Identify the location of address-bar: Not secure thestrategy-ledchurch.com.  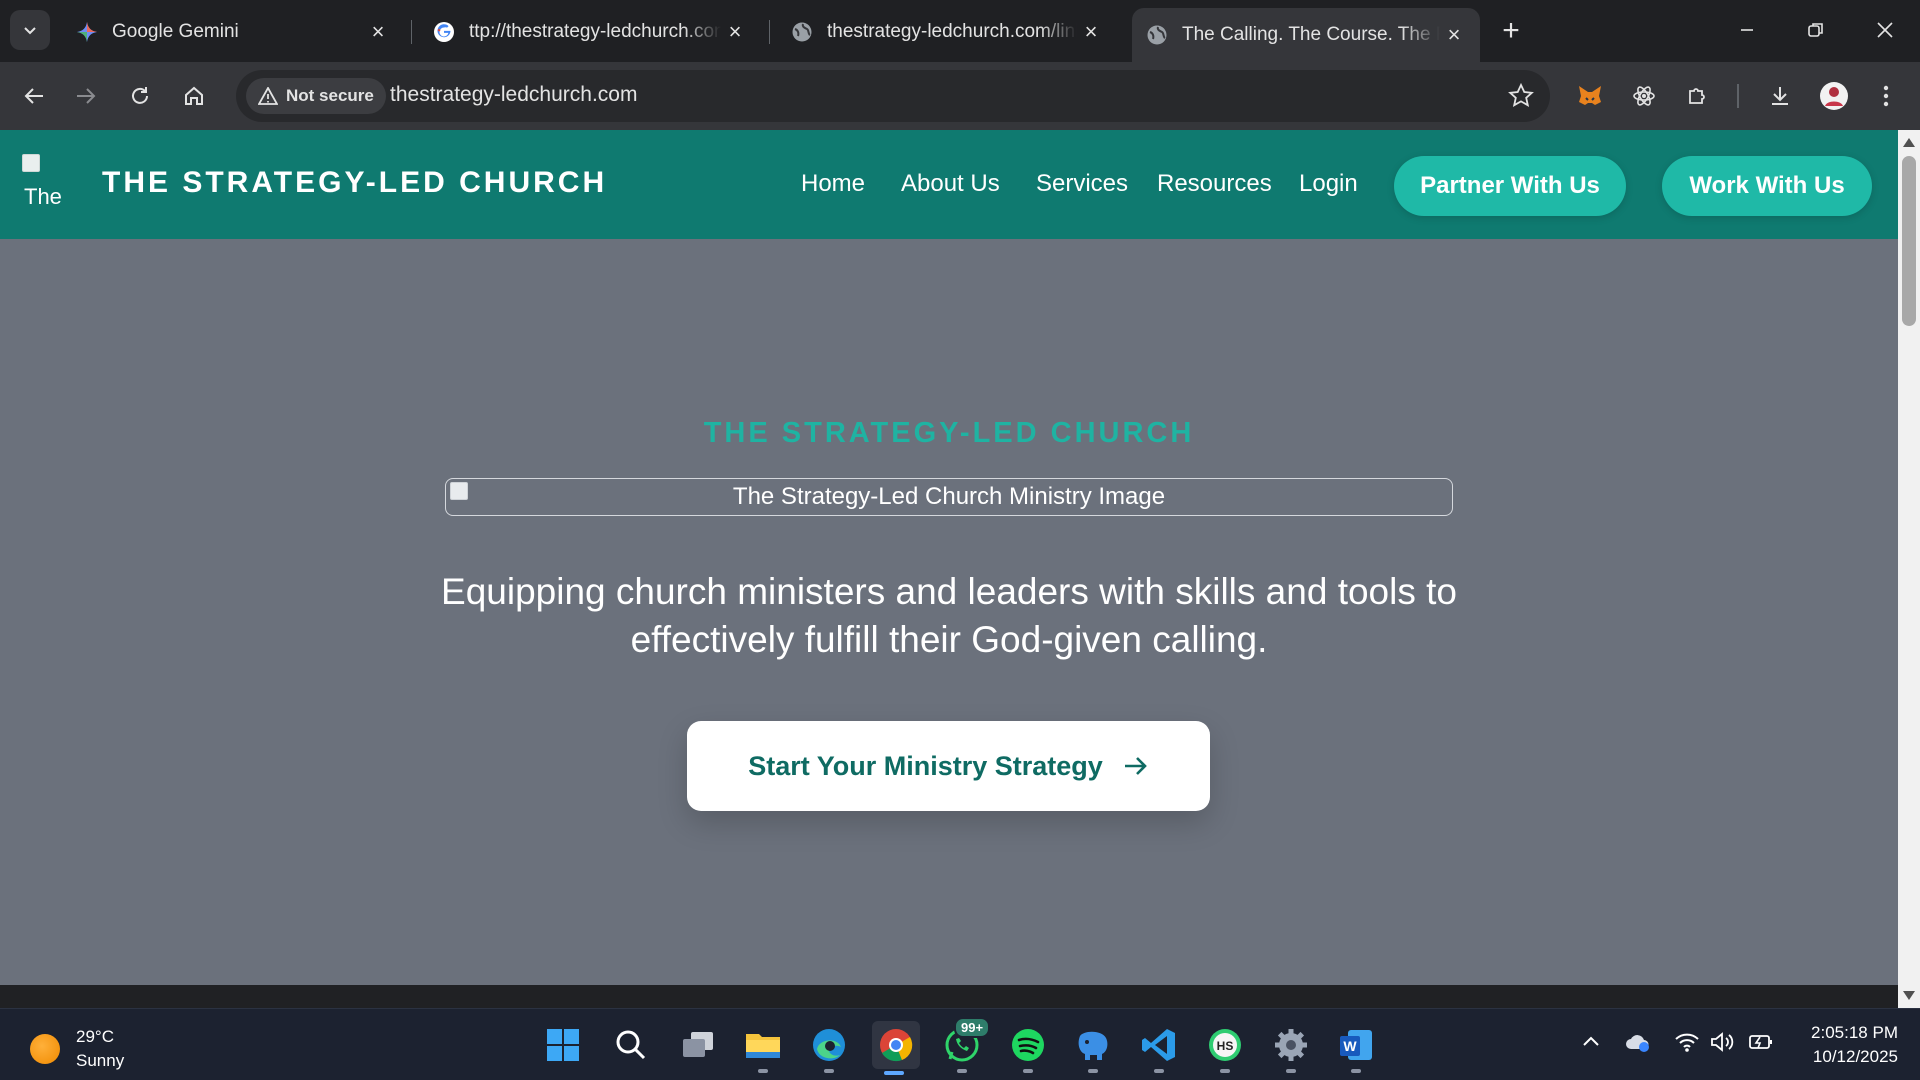
(893, 96).